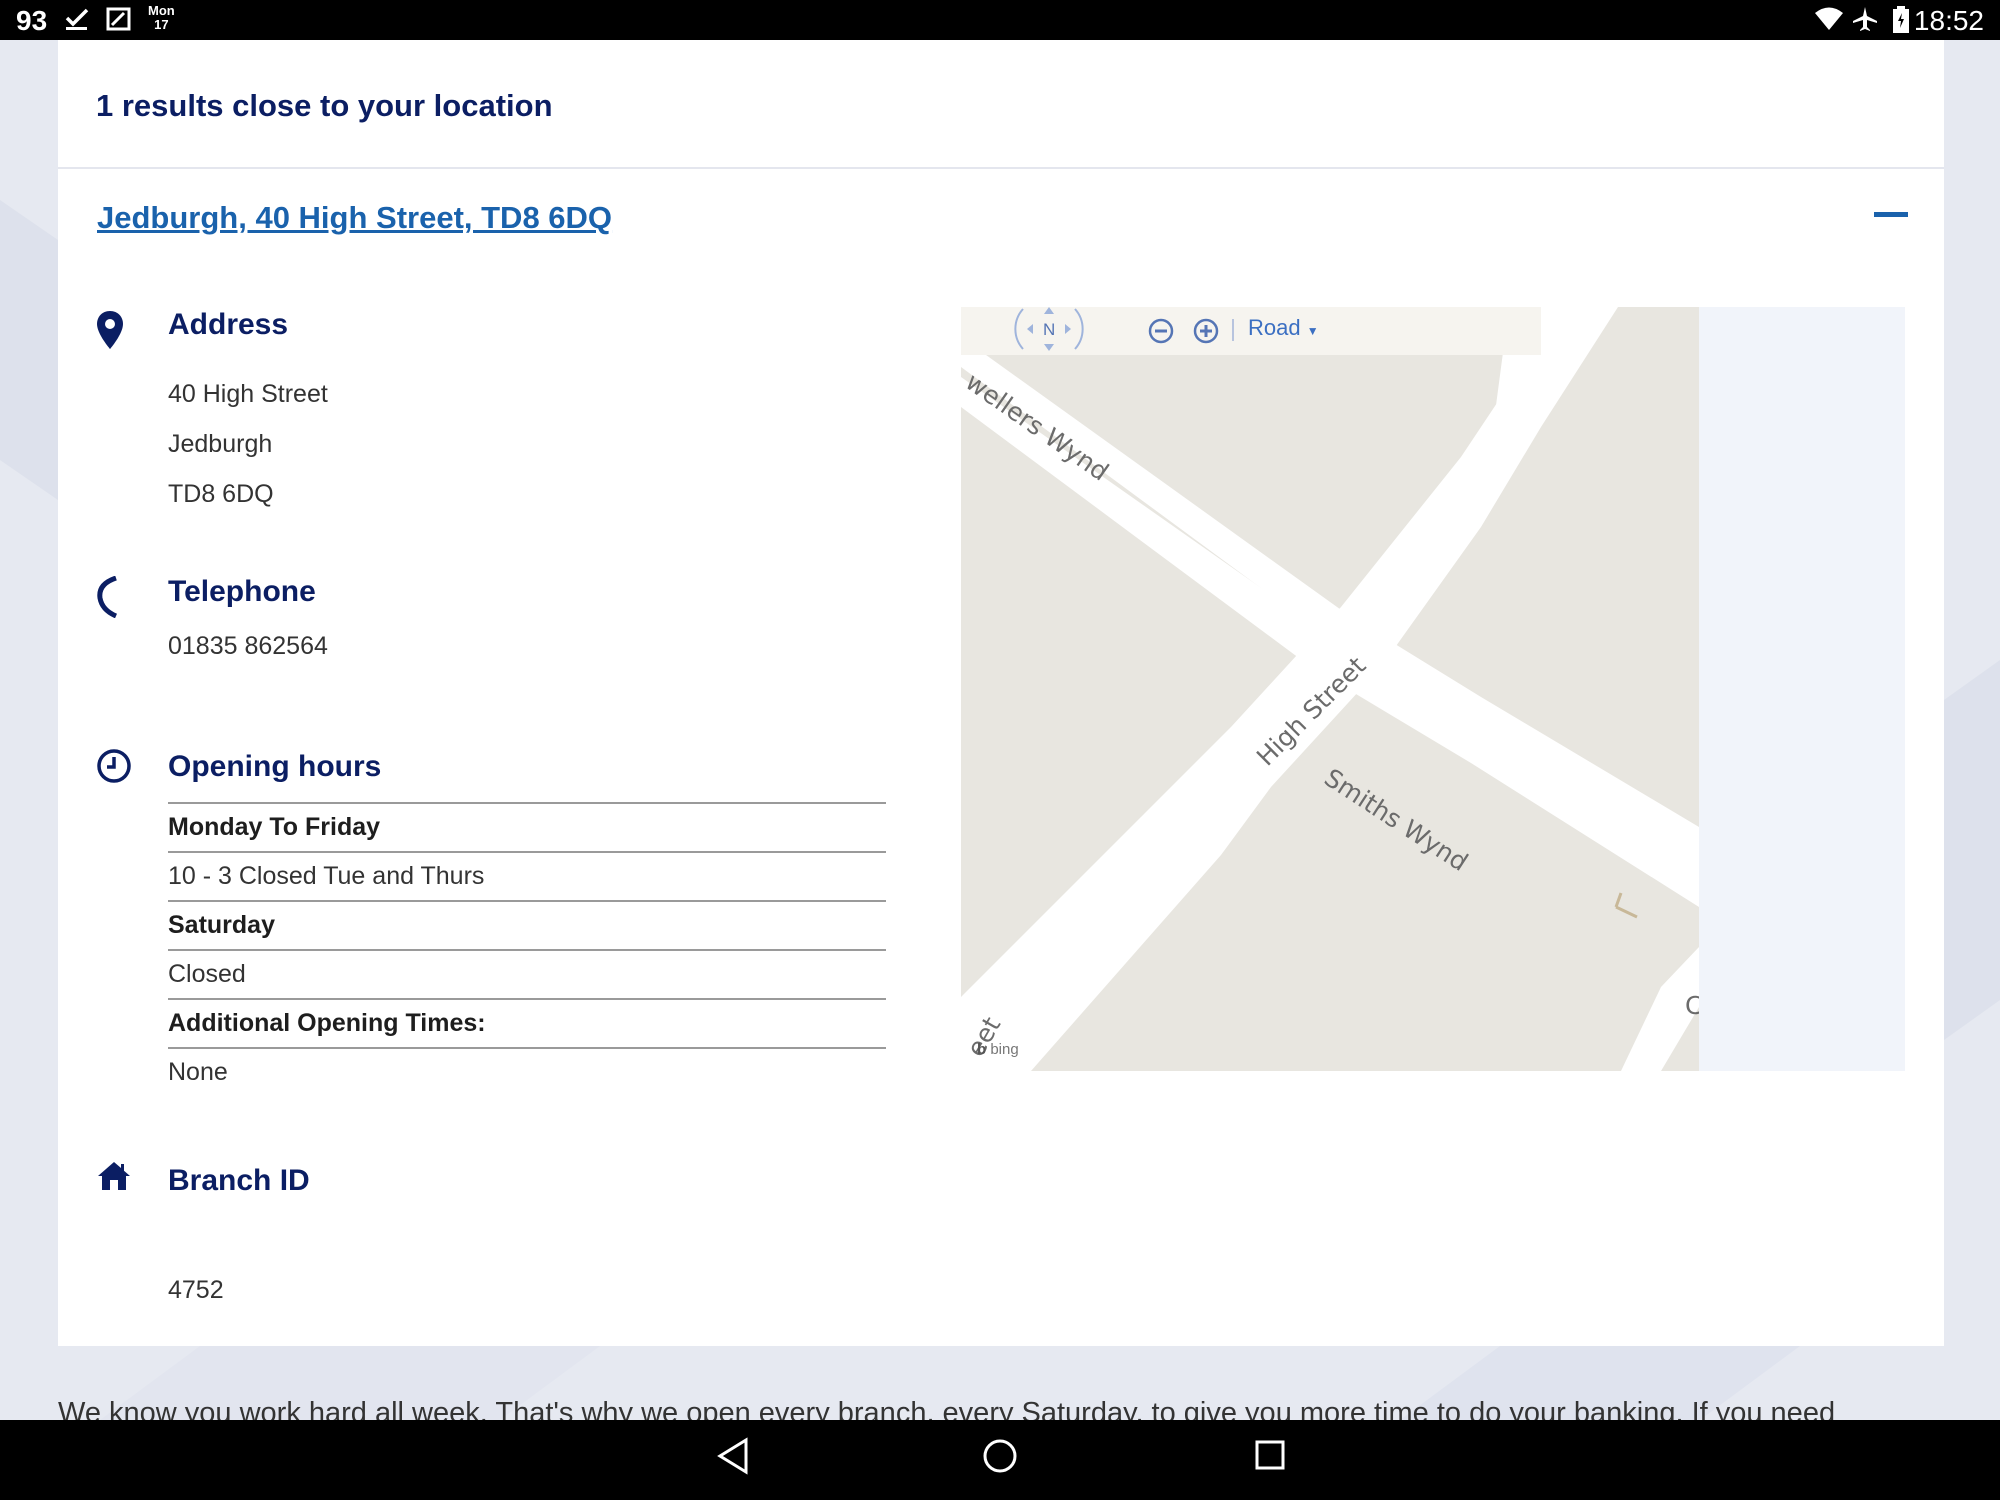  What do you see at coordinates (1901, 19) in the screenshot?
I see `battery-icon` at bounding box center [1901, 19].